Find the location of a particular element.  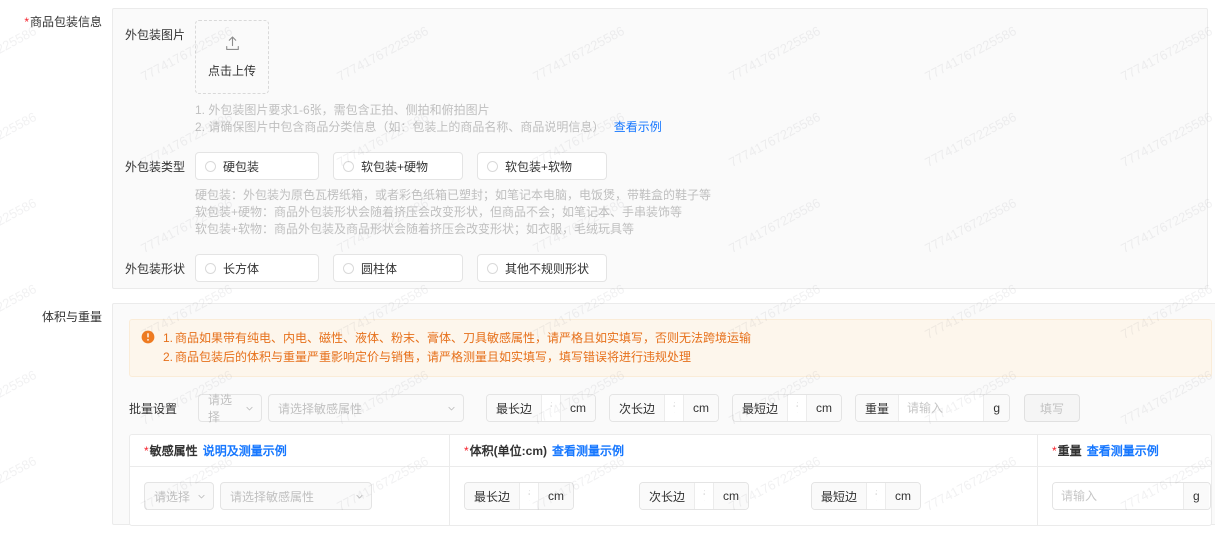

upload-button-label: 点击上传 is located at coordinates (231, 71).